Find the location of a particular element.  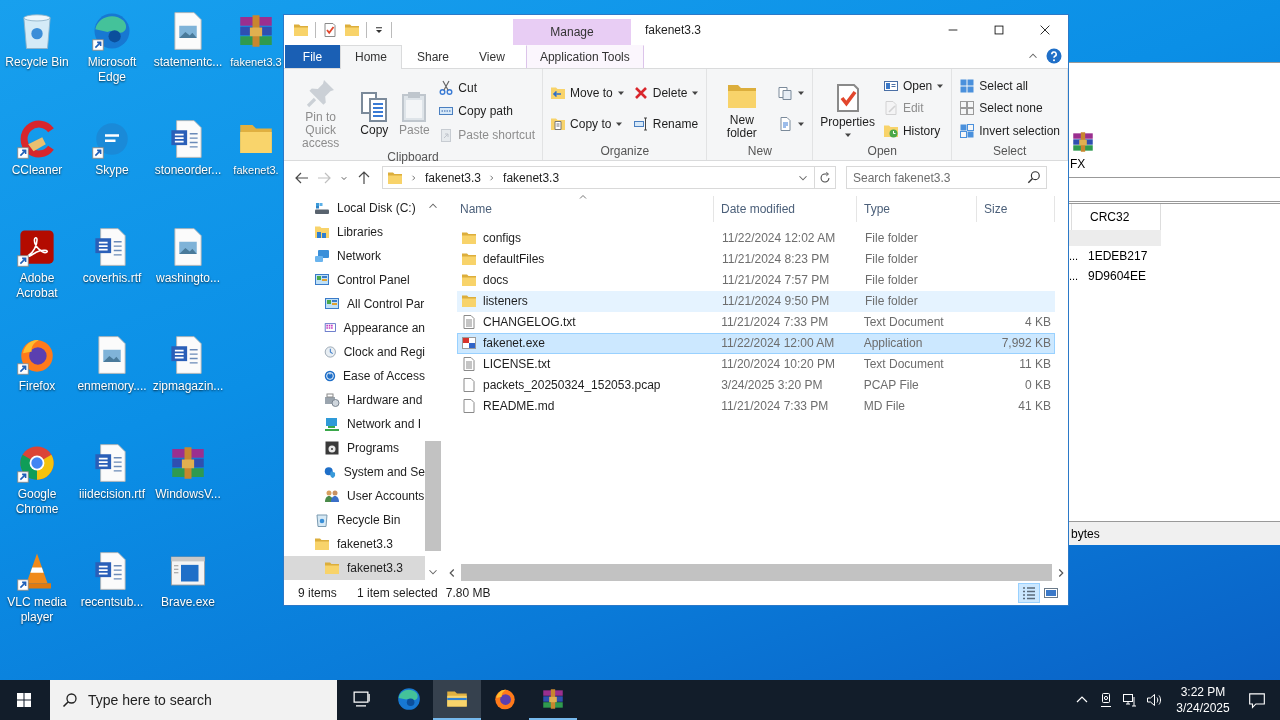

ribbon-button: Move to is located at coordinates (587, 92).